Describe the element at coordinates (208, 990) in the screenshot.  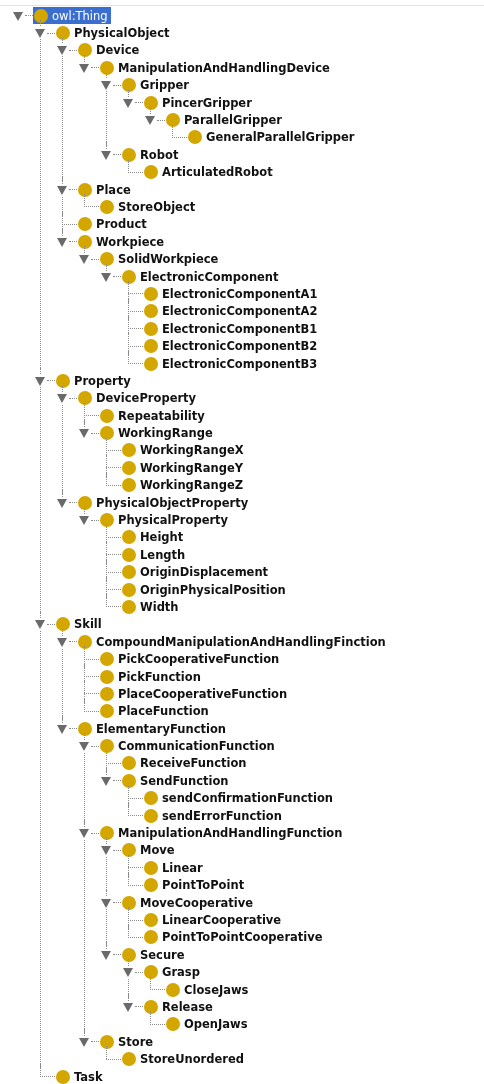
I see `class-tree-item: CloseJaws` at that location.